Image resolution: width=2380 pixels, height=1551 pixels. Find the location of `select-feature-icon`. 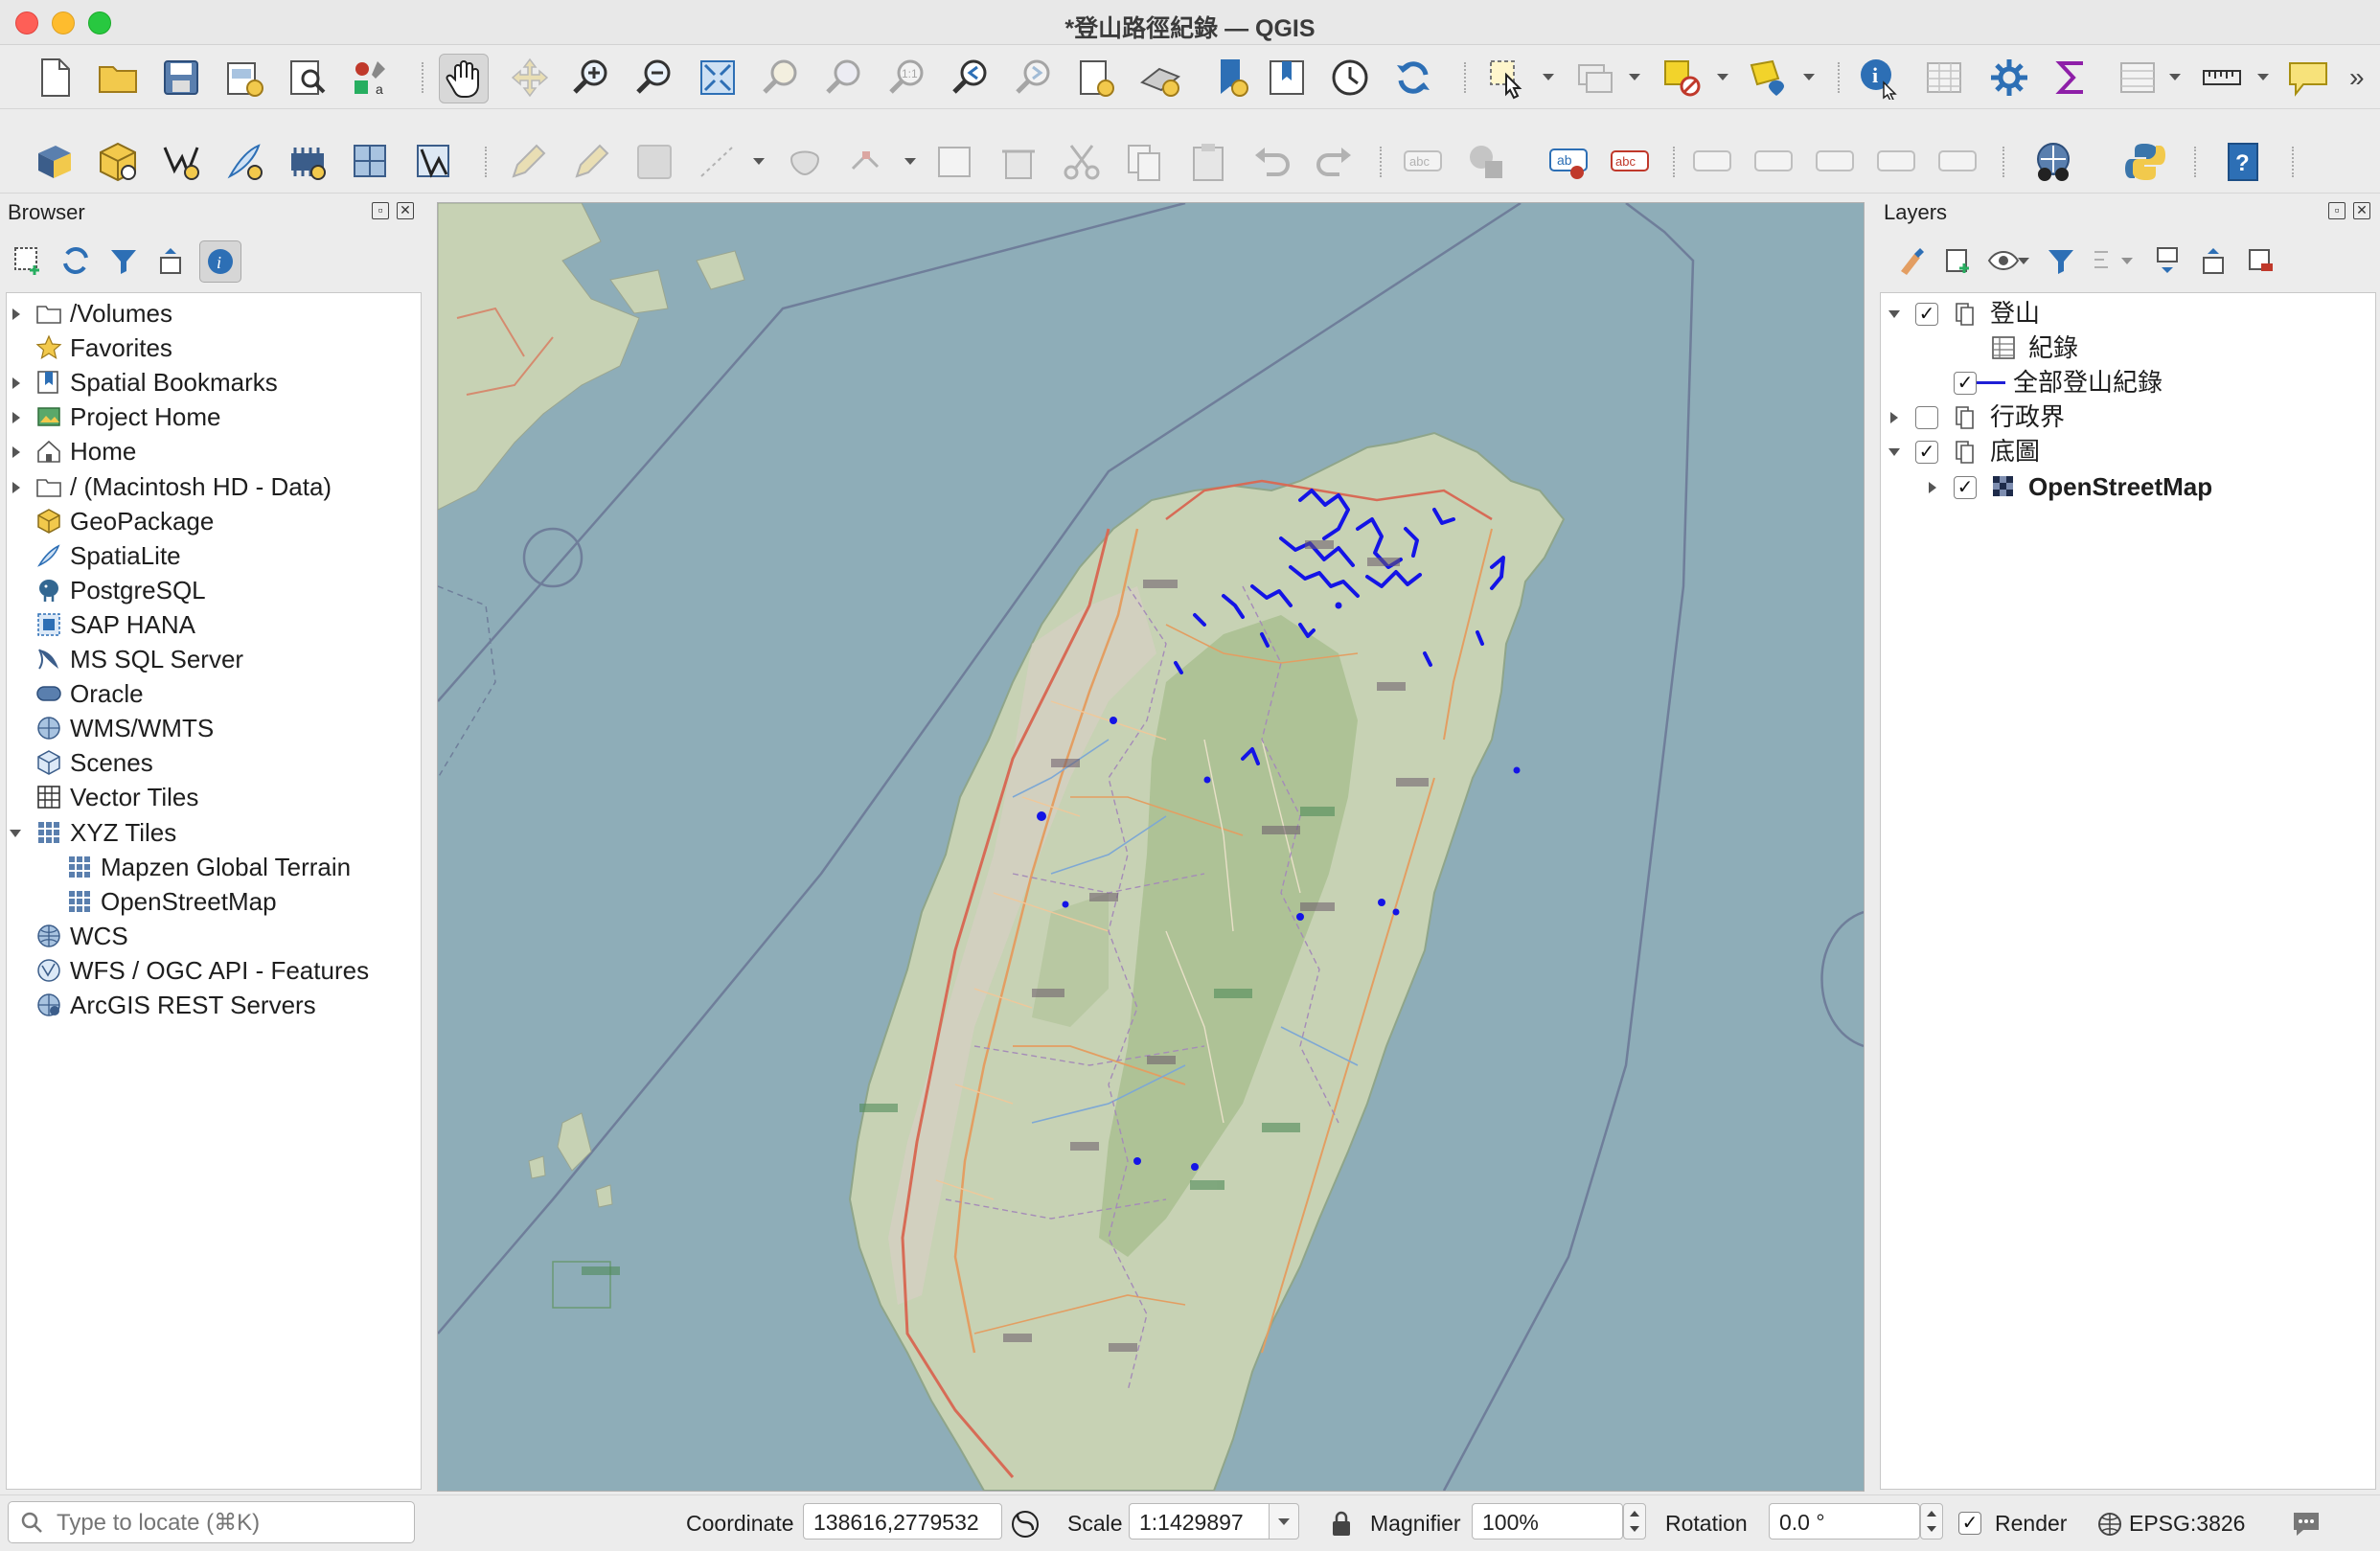

select-feature-icon is located at coordinates (1507, 78).